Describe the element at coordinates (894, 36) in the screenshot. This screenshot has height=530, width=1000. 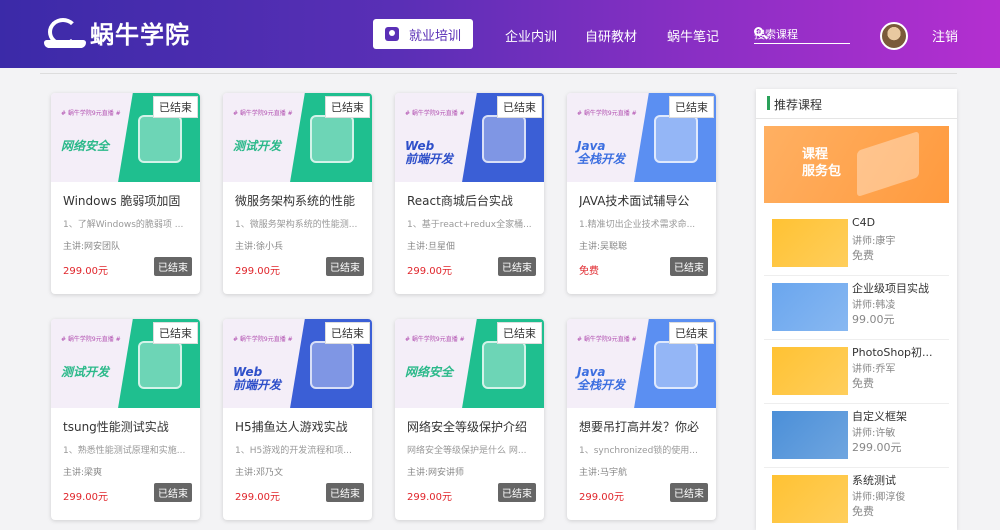
I see `avatar` at that location.